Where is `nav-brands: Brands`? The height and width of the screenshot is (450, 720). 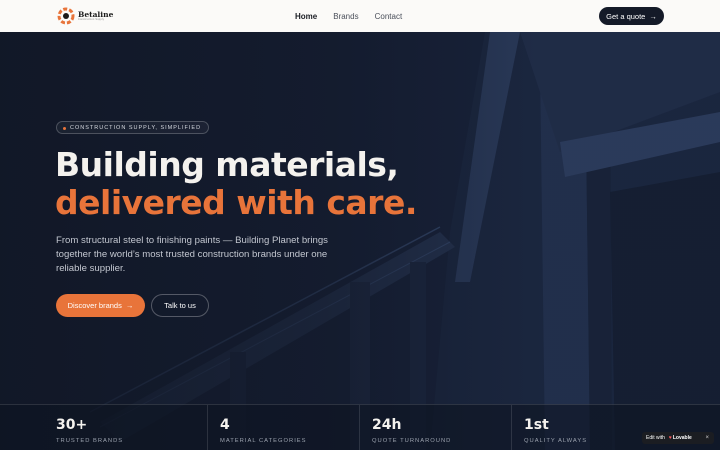
nav-brands: Brands is located at coordinates (345, 16).